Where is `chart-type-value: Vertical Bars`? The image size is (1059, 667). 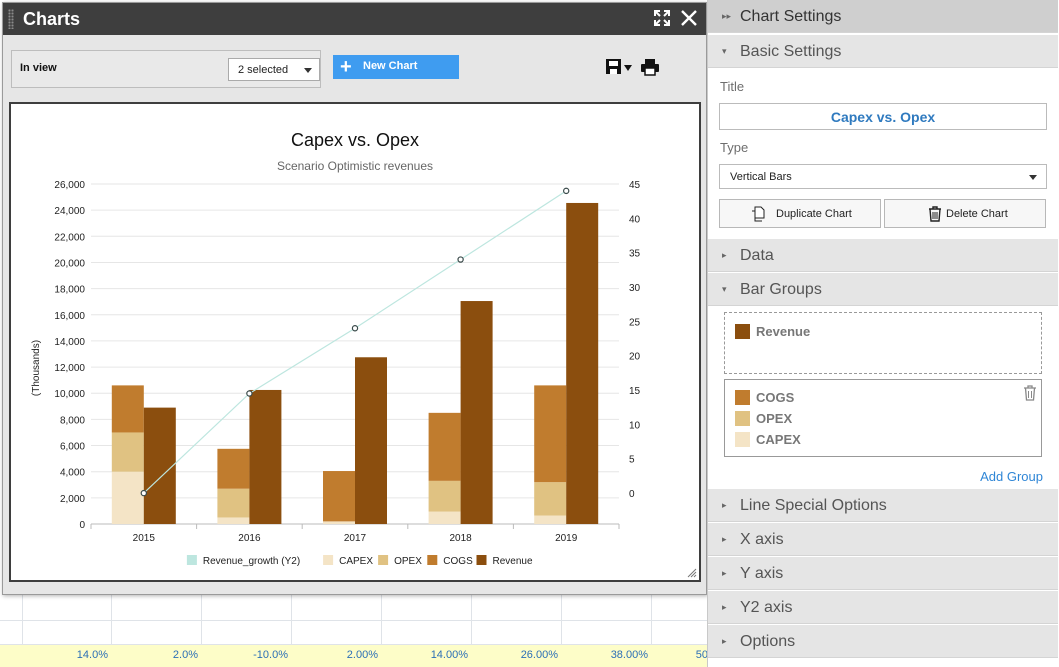
chart-type-value: Vertical Bars is located at coordinates (761, 177).